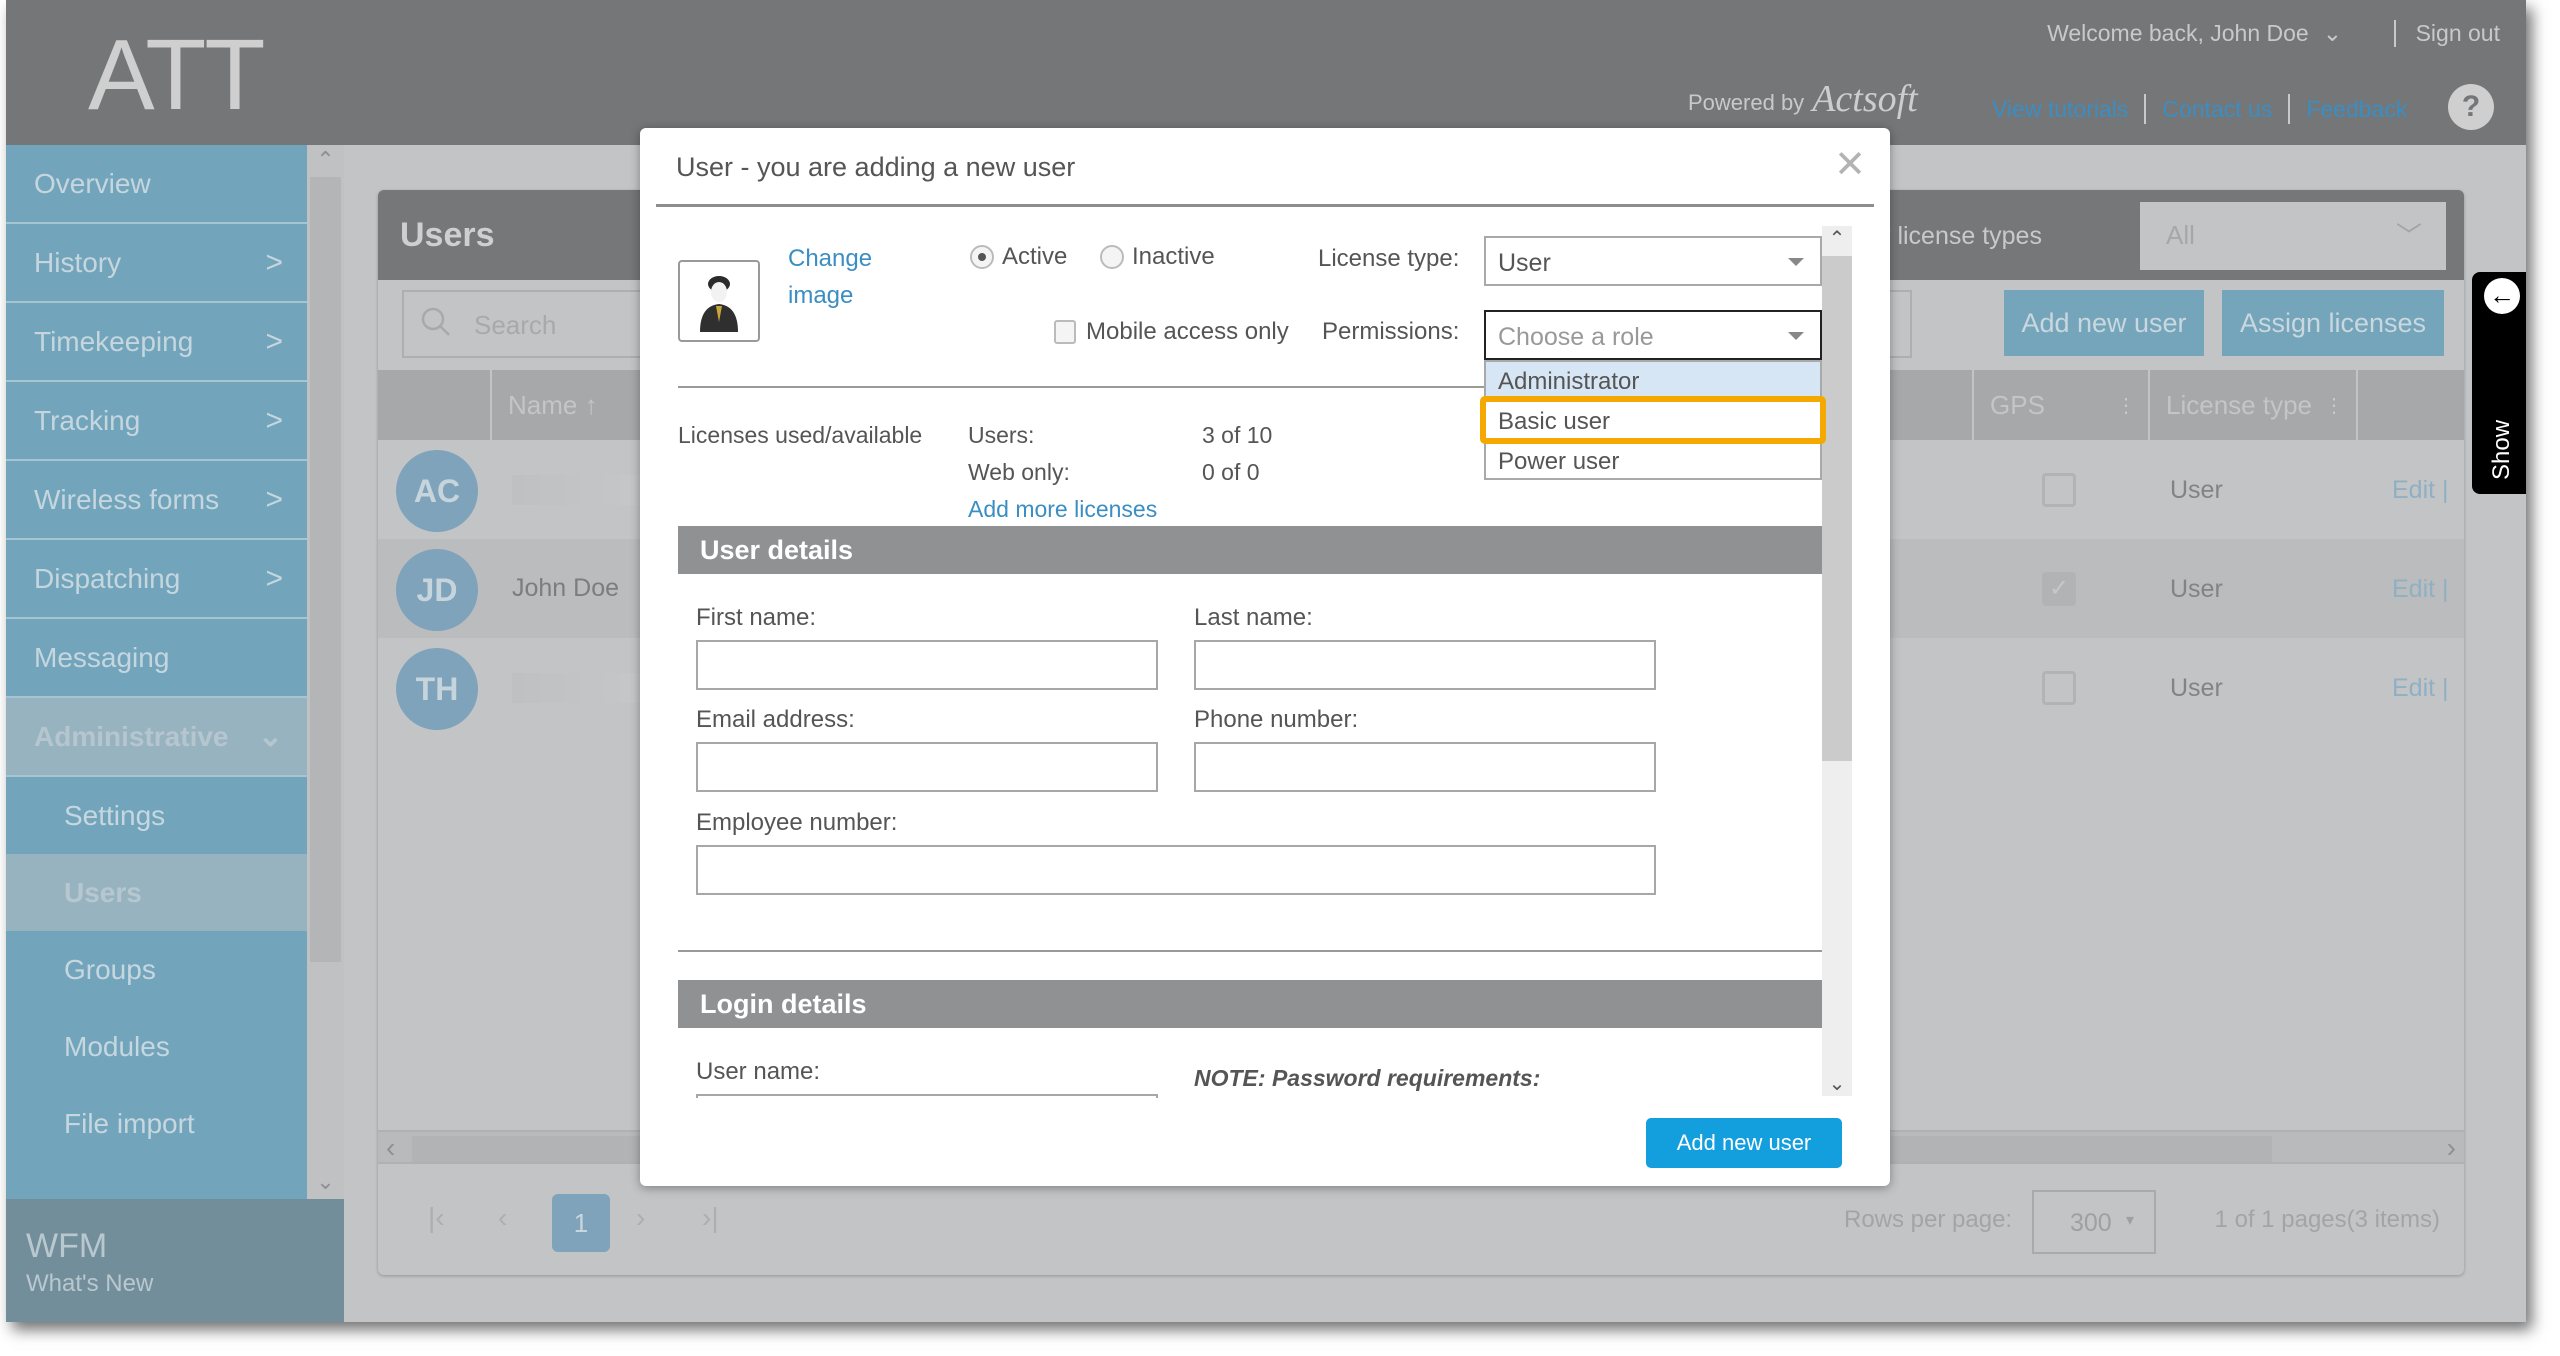 This screenshot has height=1356, width=2560. What do you see at coordinates (156, 1046) in the screenshot?
I see `sidebar-subitem-modules: Modules` at bounding box center [156, 1046].